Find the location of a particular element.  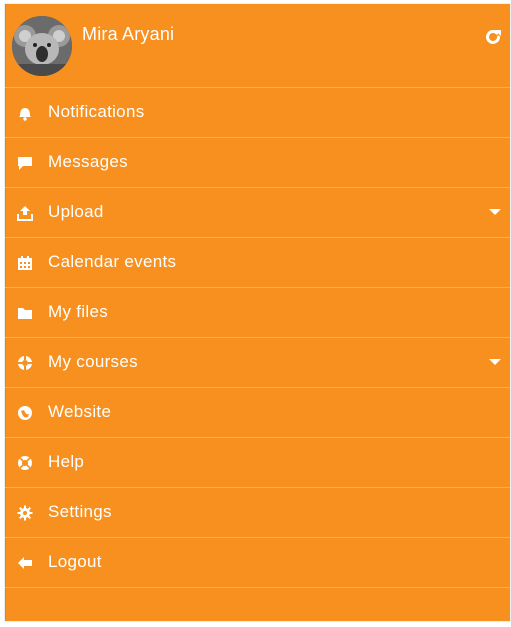

menu-item-settings: Settings is located at coordinates (257, 513).